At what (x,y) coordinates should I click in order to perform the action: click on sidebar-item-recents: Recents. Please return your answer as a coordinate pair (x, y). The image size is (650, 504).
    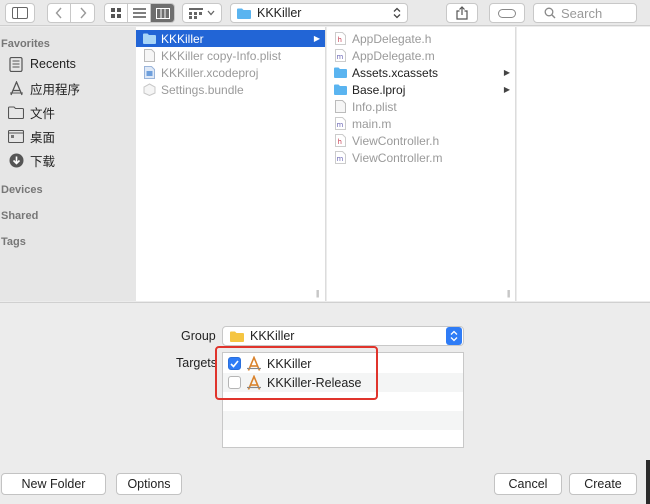
    Looking at the image, I should click on (42, 64).